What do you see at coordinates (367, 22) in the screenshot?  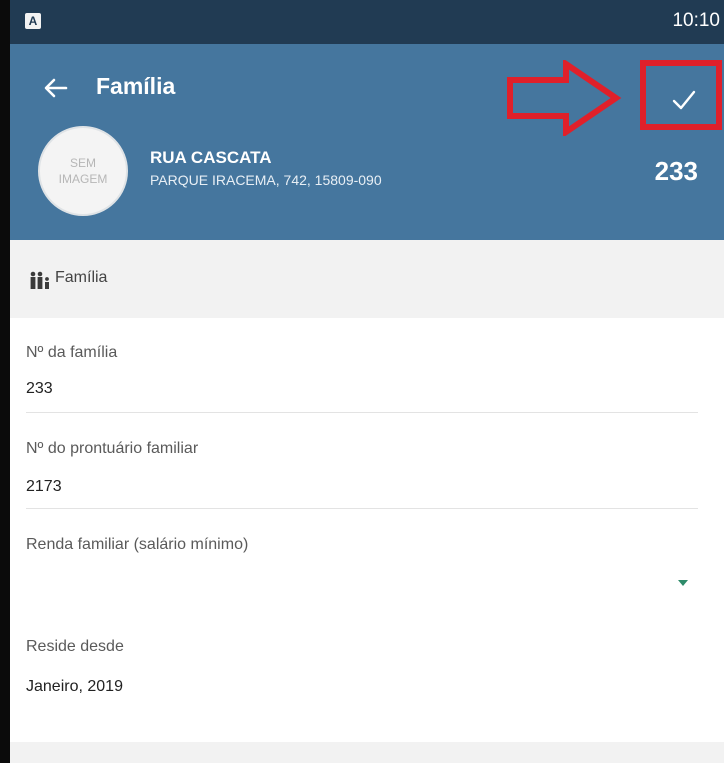 I see `status-bar: A 10:10` at bounding box center [367, 22].